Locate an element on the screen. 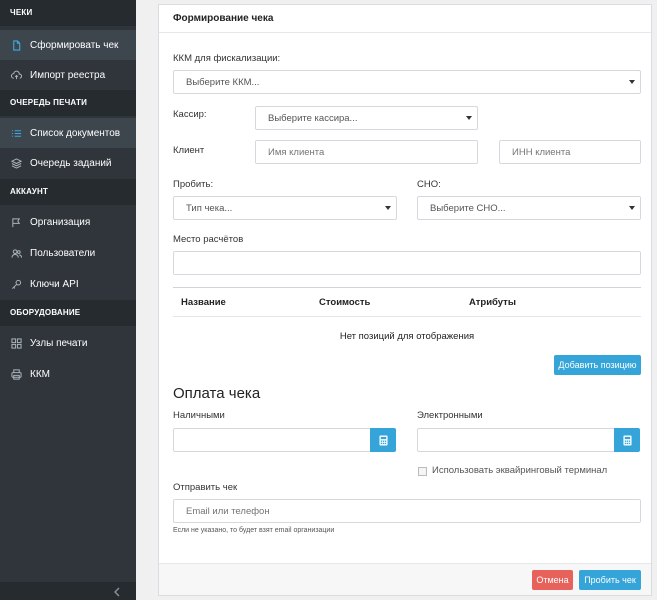 Image resolution: width=657 pixels, height=600 pixels. sidebar-item-label: ККМ is located at coordinates (40, 374).